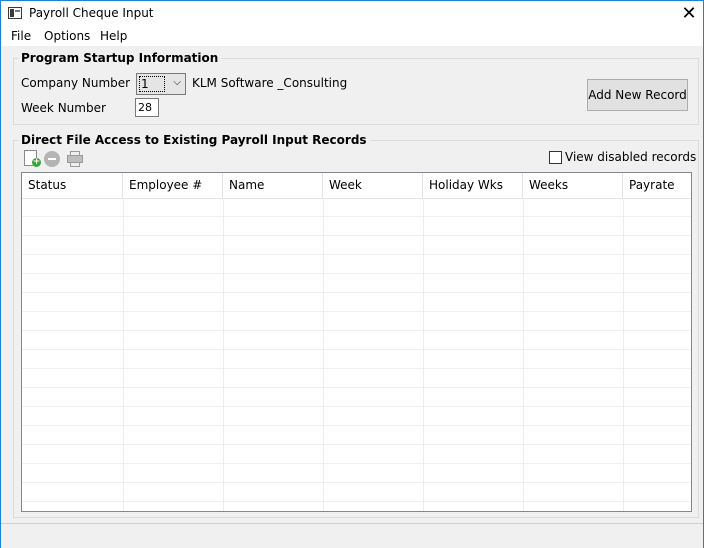 This screenshot has height=548, width=704. I want to click on column-name: Name, so click(273, 185).